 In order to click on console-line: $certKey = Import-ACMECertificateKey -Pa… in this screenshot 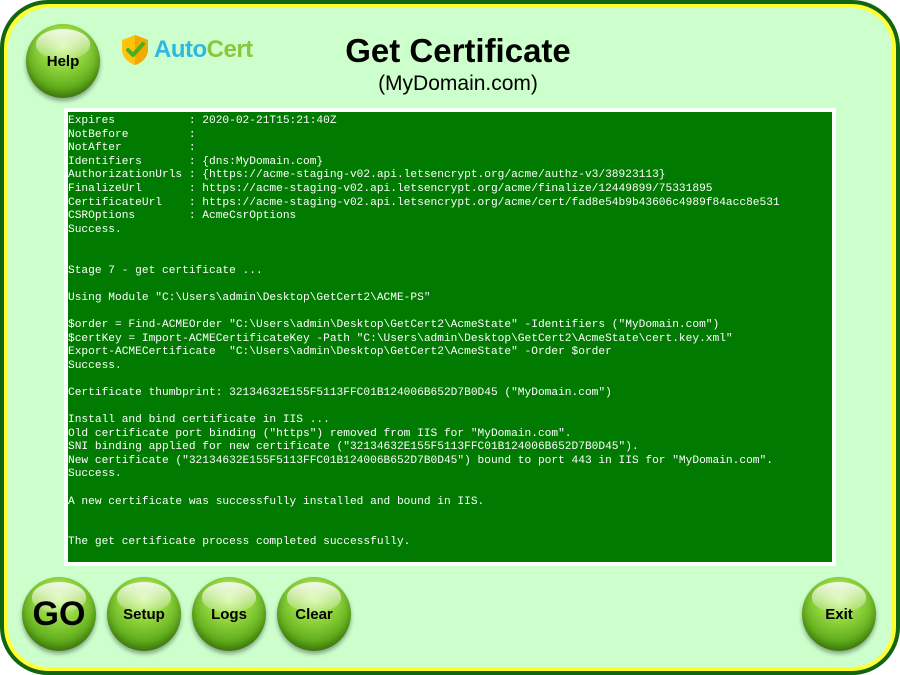, I will do `click(400, 338)`.